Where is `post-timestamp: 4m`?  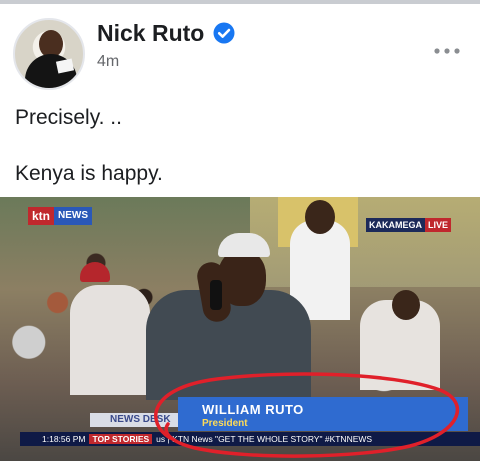
post-timestamp: 4m is located at coordinates (108, 62).